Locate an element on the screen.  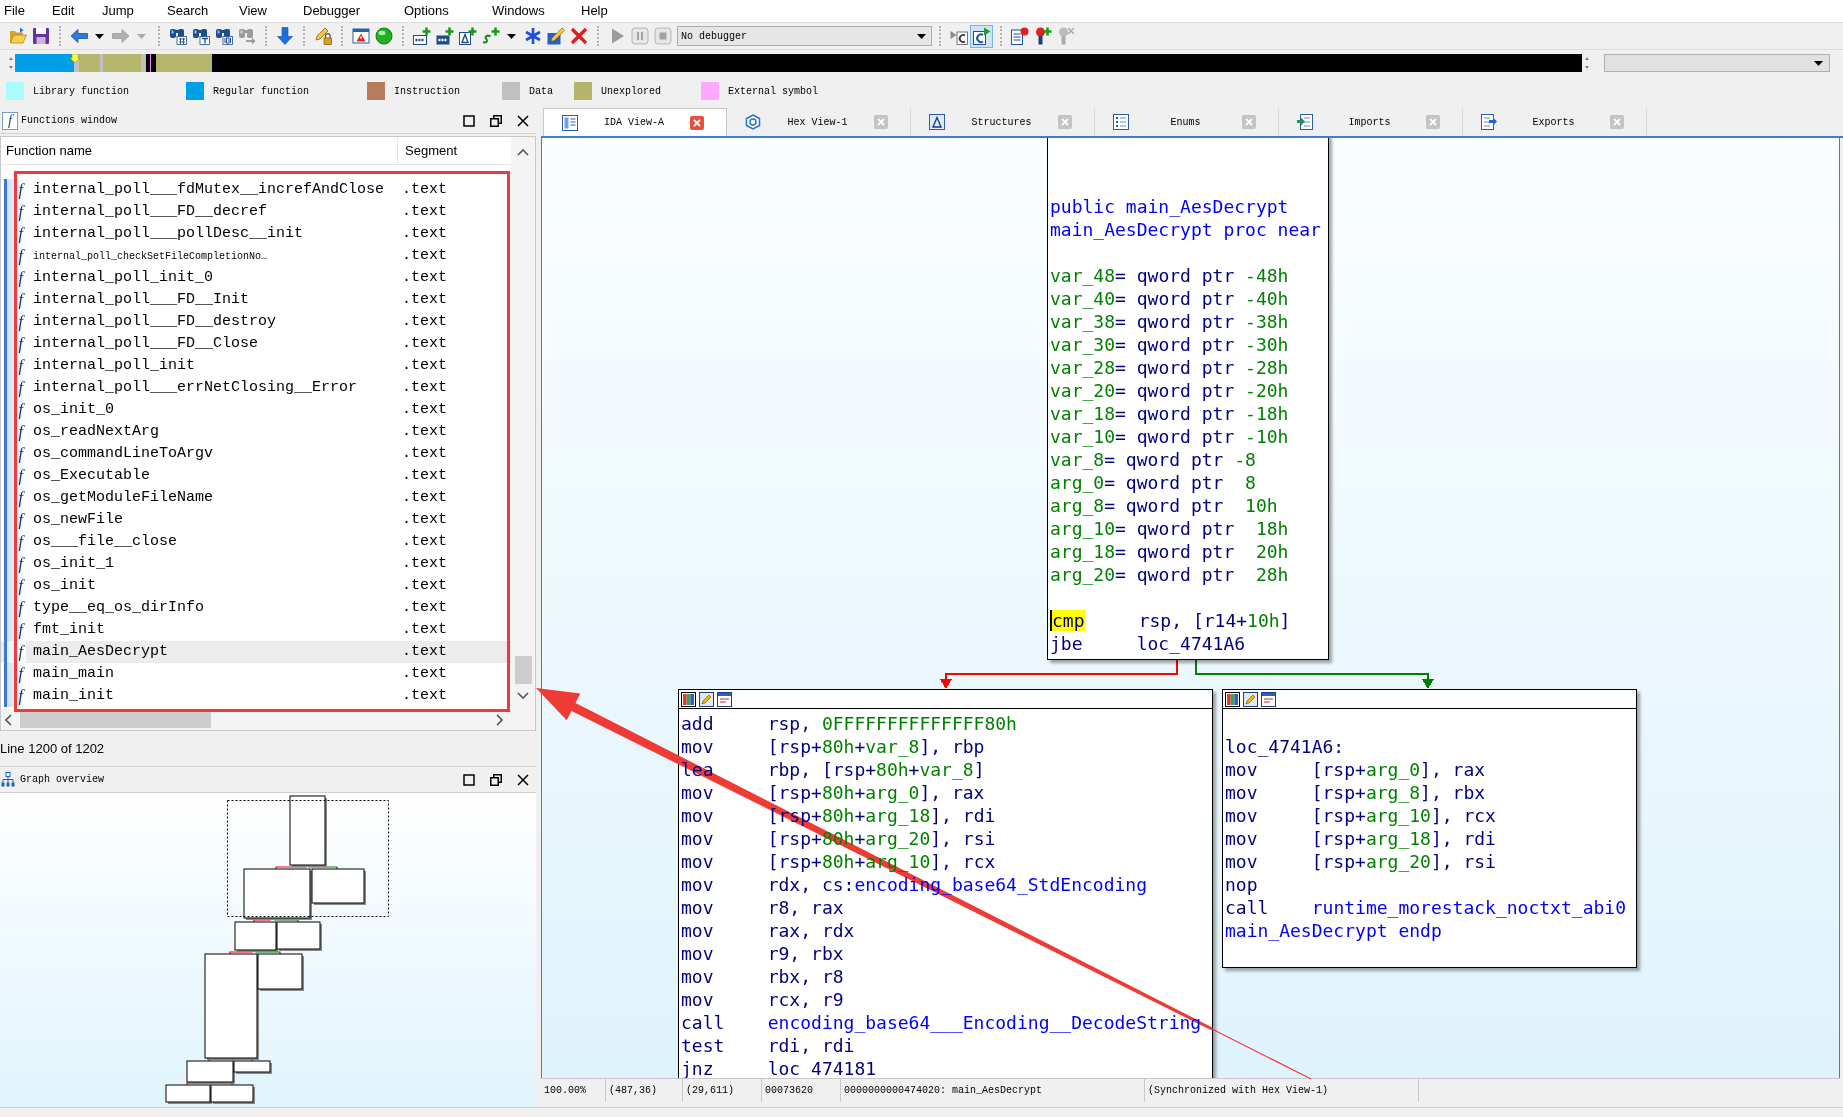
column-header: Segment is located at coordinates (431, 150).